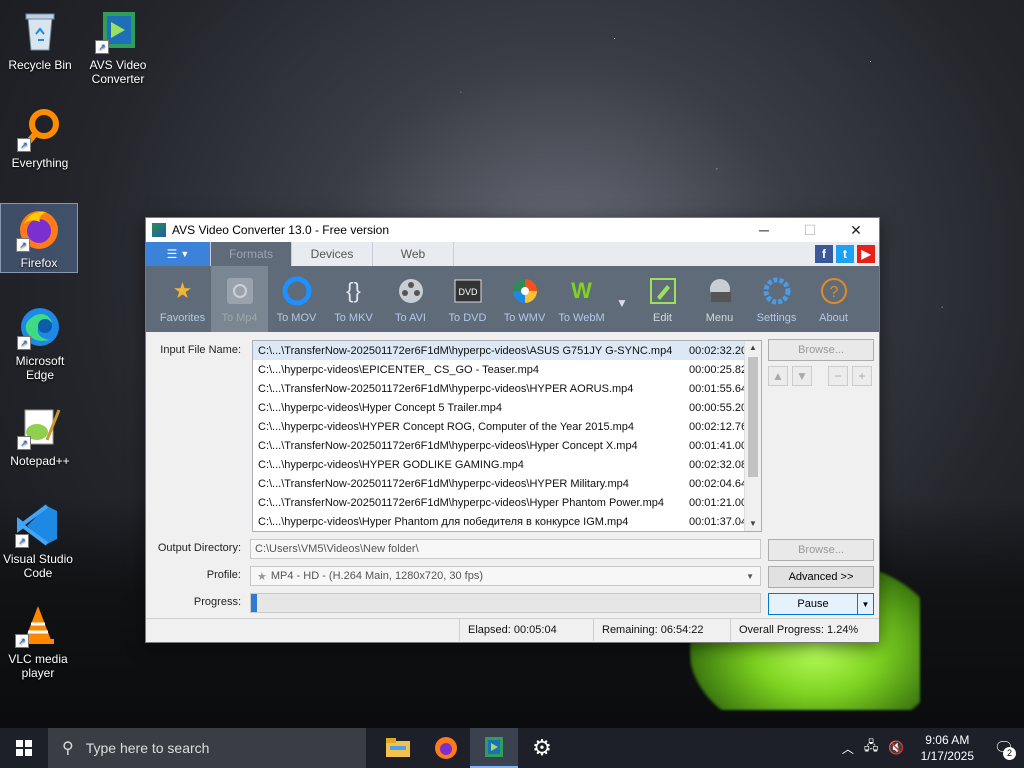 The height and width of the screenshot is (768, 1024). I want to click on desktop-icon-vlc-media-player: ↗ VLC media player, so click(38, 641).